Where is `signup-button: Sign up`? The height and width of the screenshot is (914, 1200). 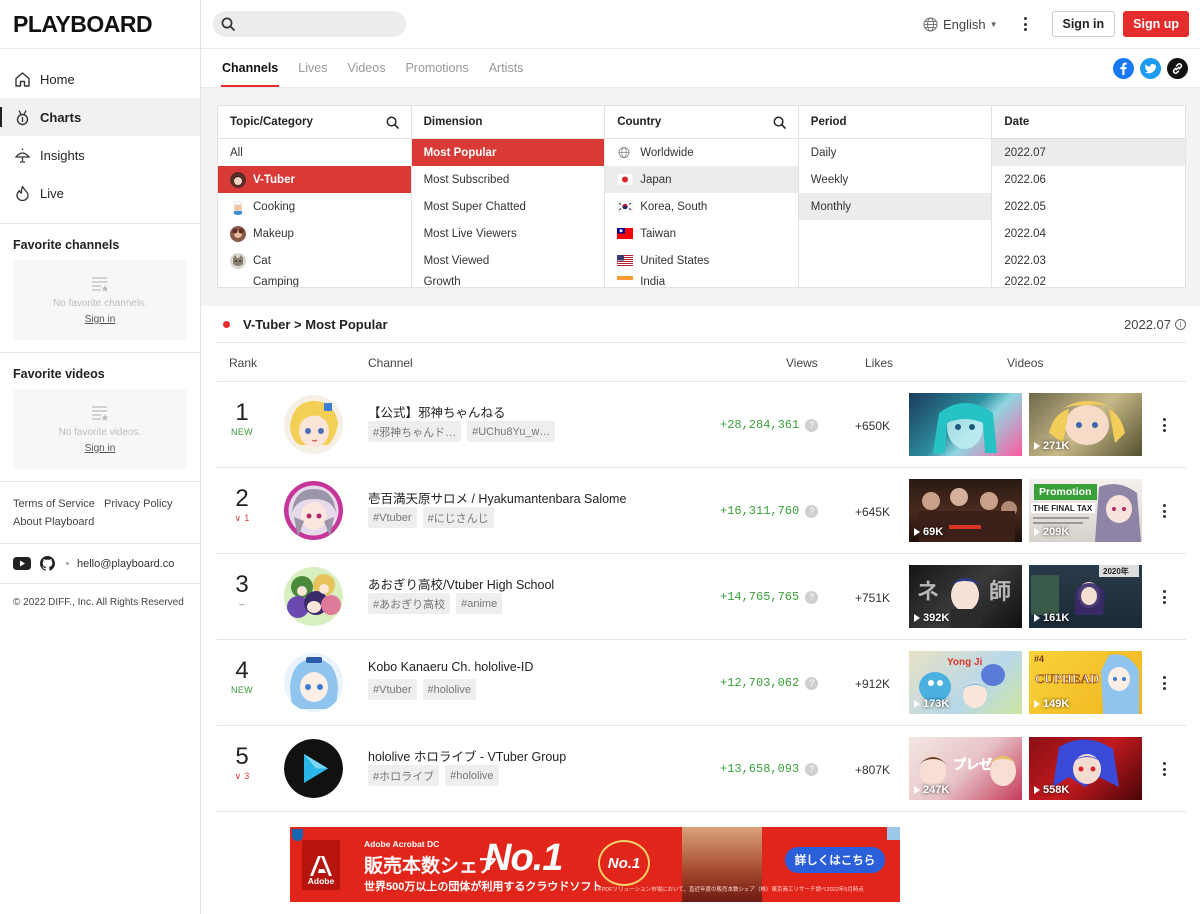
signup-button: Sign up is located at coordinates (1156, 24).